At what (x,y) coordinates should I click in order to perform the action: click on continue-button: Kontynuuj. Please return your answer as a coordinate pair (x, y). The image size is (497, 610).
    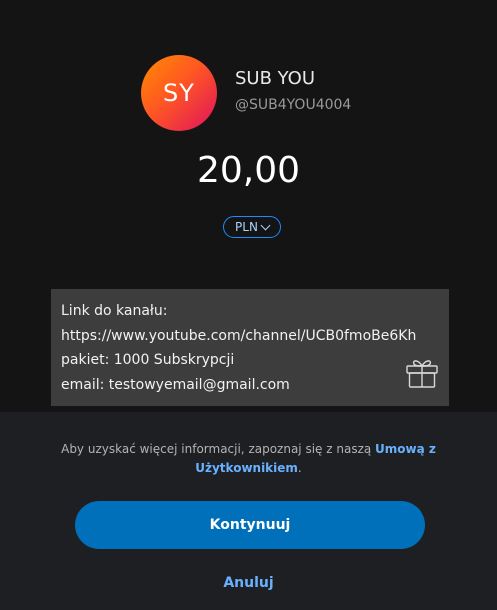
    Looking at the image, I should click on (250, 525).